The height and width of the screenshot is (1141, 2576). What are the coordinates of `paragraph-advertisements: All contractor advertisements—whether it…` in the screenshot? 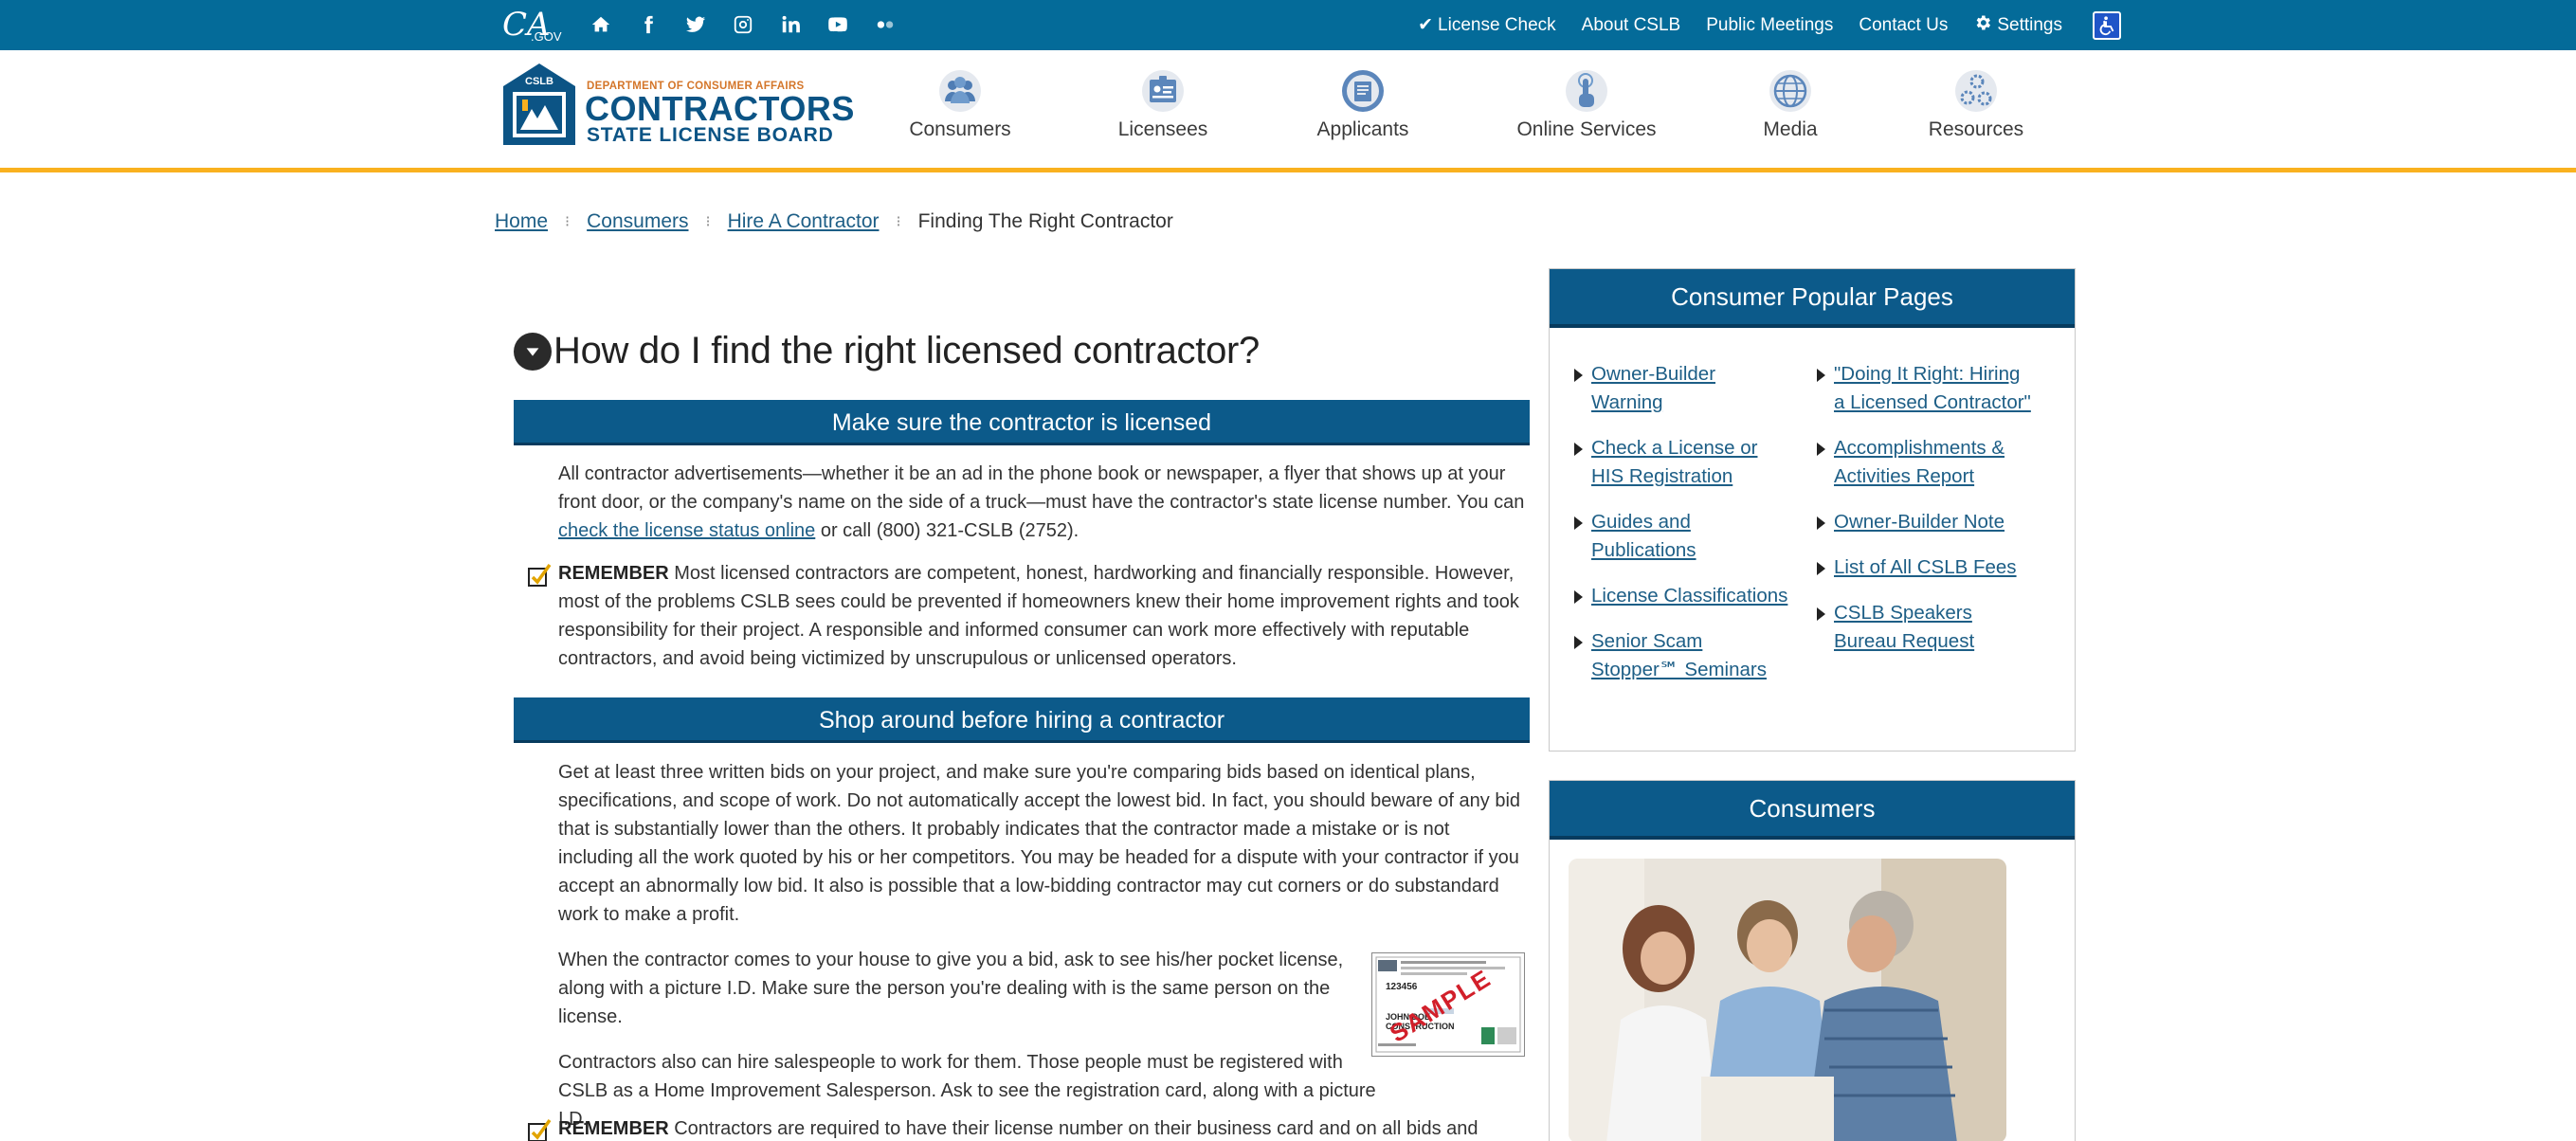 It's located at (1041, 502).